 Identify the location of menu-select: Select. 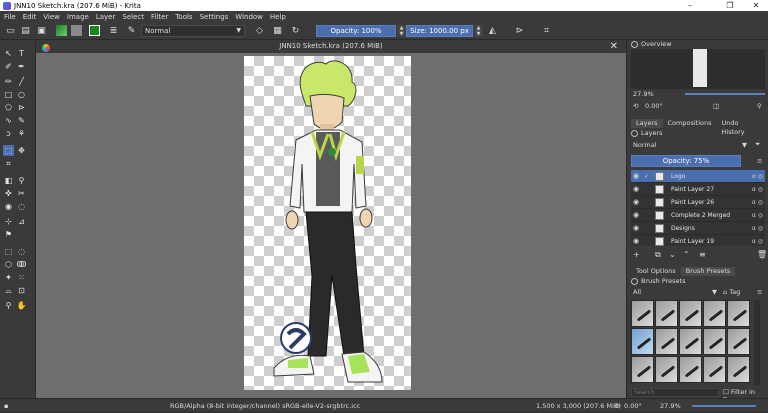
(133, 17).